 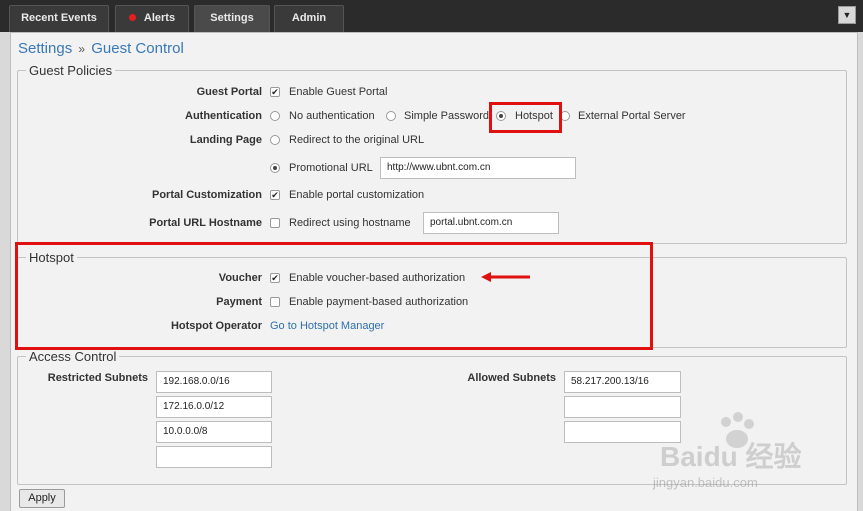 I want to click on watermark-logo: Baidu 经验, so click(x=731, y=456).